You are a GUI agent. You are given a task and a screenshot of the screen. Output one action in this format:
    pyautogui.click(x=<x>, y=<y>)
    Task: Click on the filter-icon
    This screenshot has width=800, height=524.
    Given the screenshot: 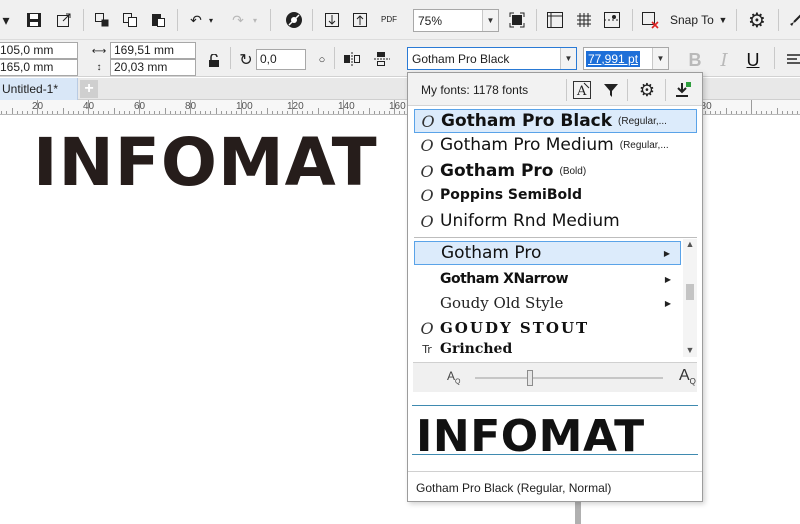 What is the action you would take?
    pyautogui.click(x=611, y=90)
    